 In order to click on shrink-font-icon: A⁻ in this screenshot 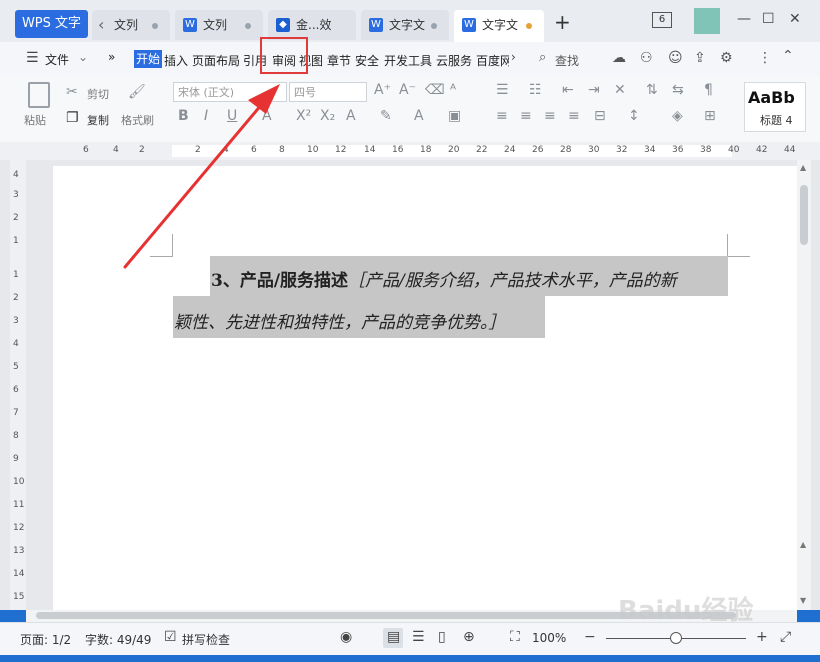, I will do `click(407, 90)`.